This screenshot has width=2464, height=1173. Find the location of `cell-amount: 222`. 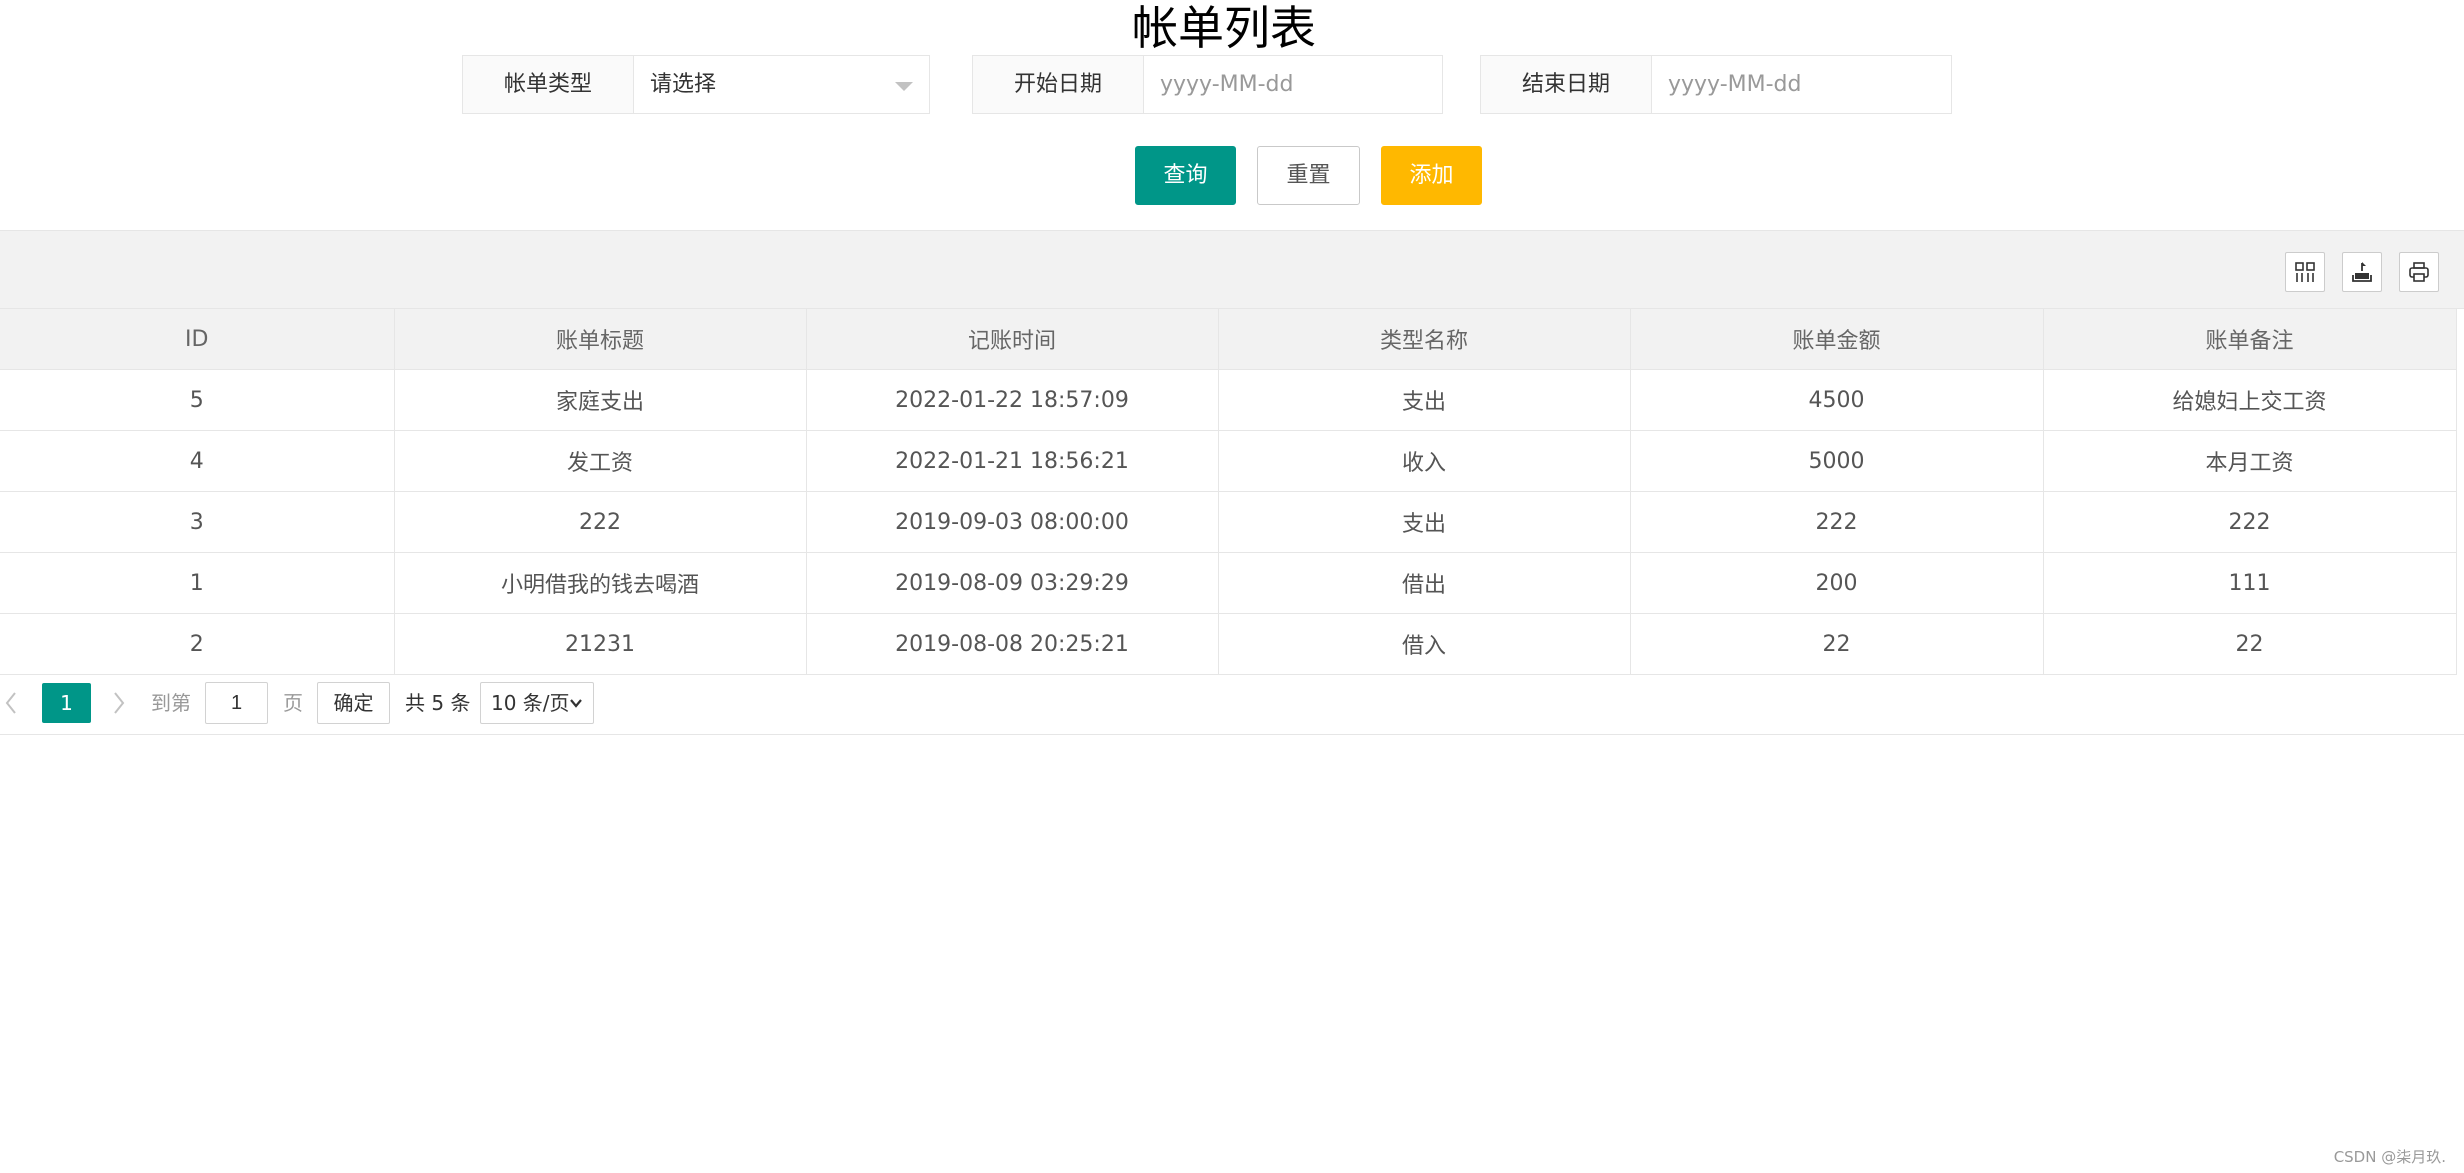

cell-amount: 222 is located at coordinates (1837, 522).